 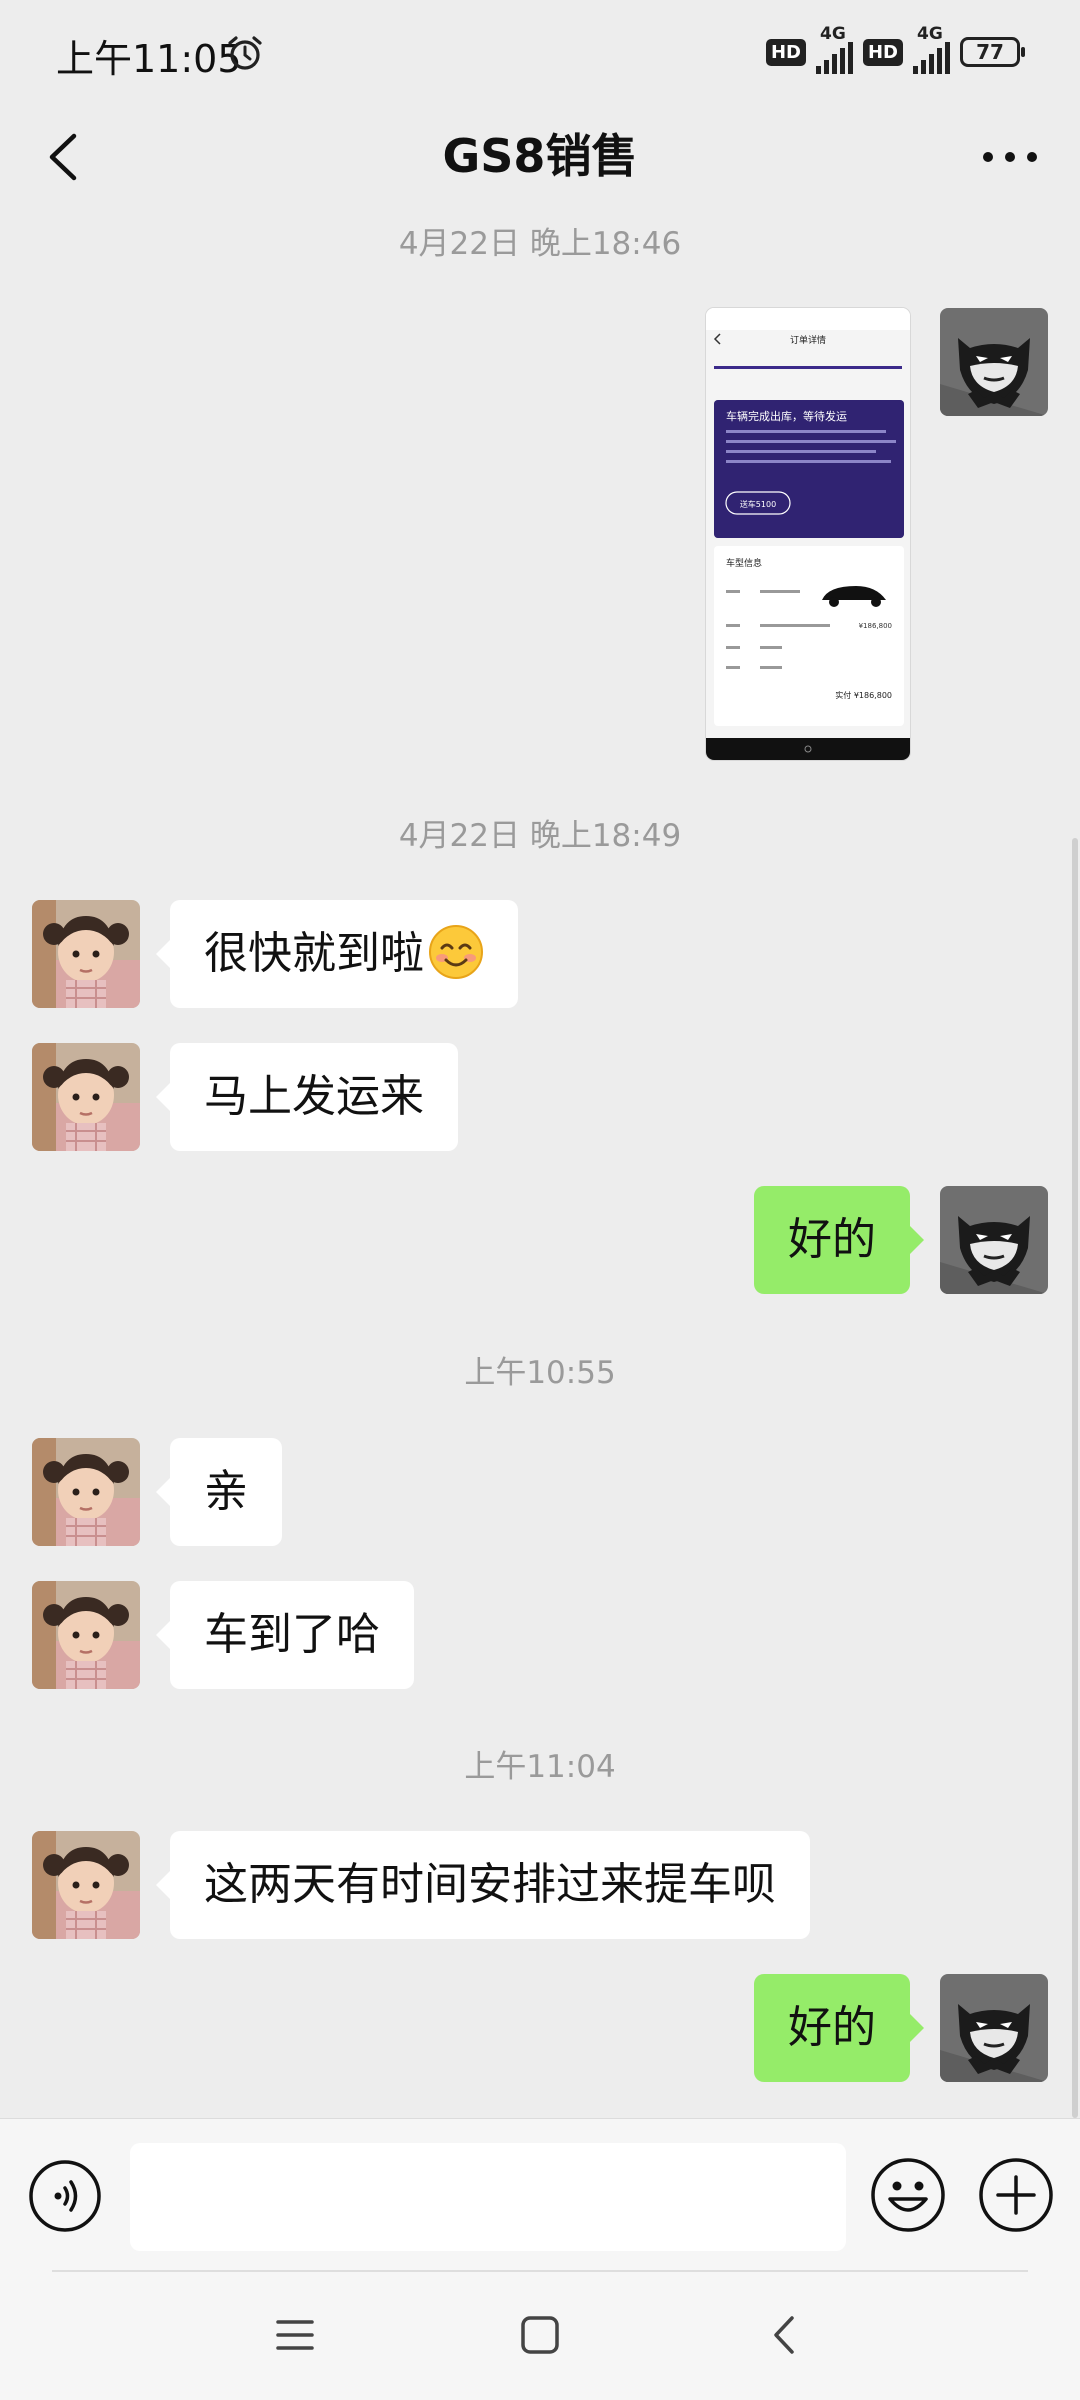 What do you see at coordinates (292, 1634) in the screenshot?
I see `message-text: 车到了哈` at bounding box center [292, 1634].